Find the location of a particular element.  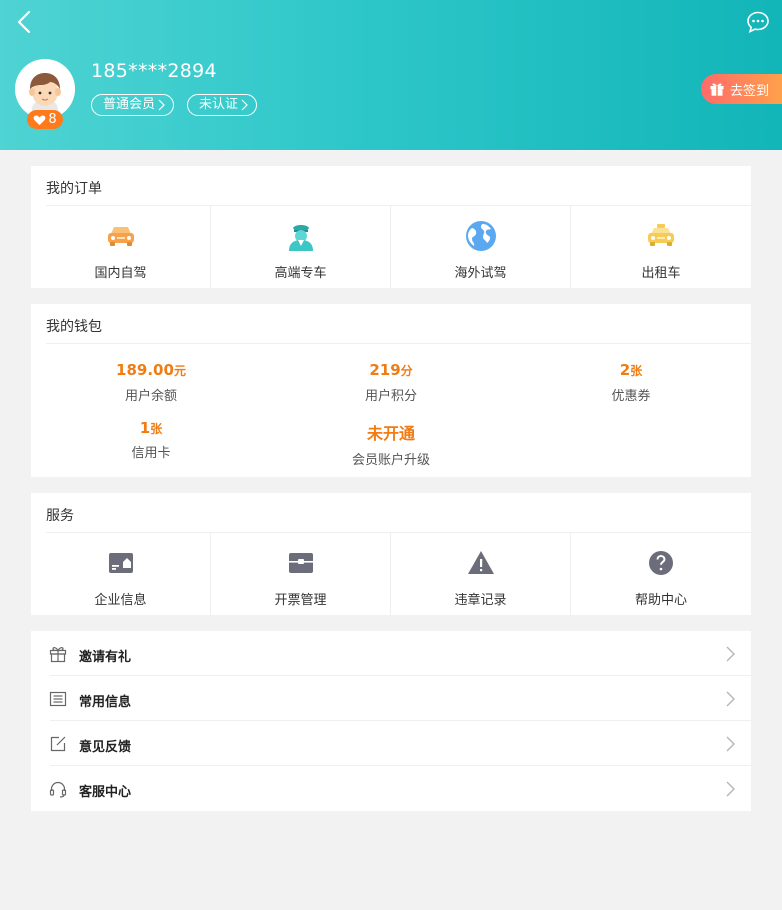

balance-value: 189.00 is located at coordinates (145, 370).